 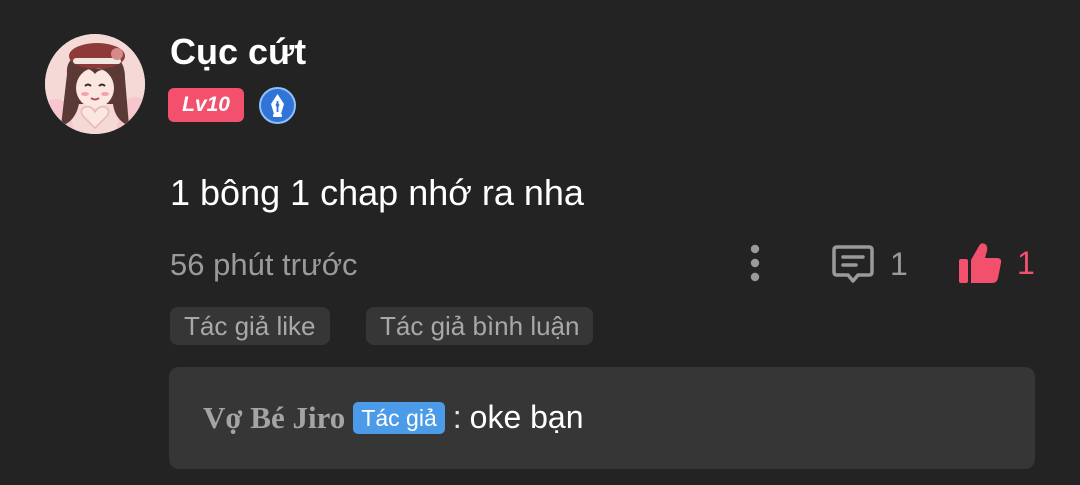 What do you see at coordinates (238, 52) in the screenshot?
I see `username: Cục cứt` at bounding box center [238, 52].